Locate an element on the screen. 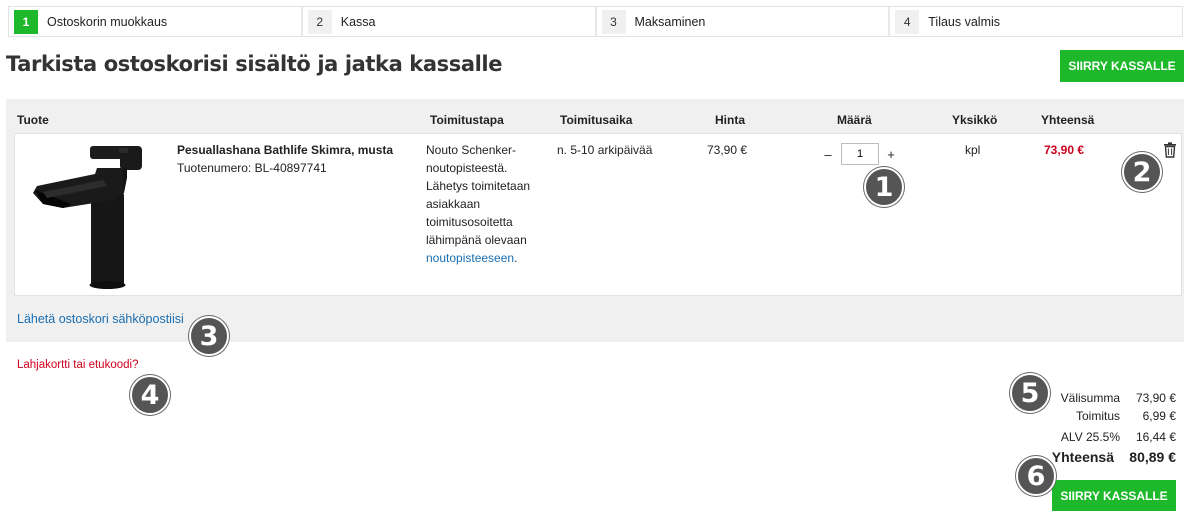 The image size is (1190, 528). quantity-stepper: – + is located at coordinates (859, 154).